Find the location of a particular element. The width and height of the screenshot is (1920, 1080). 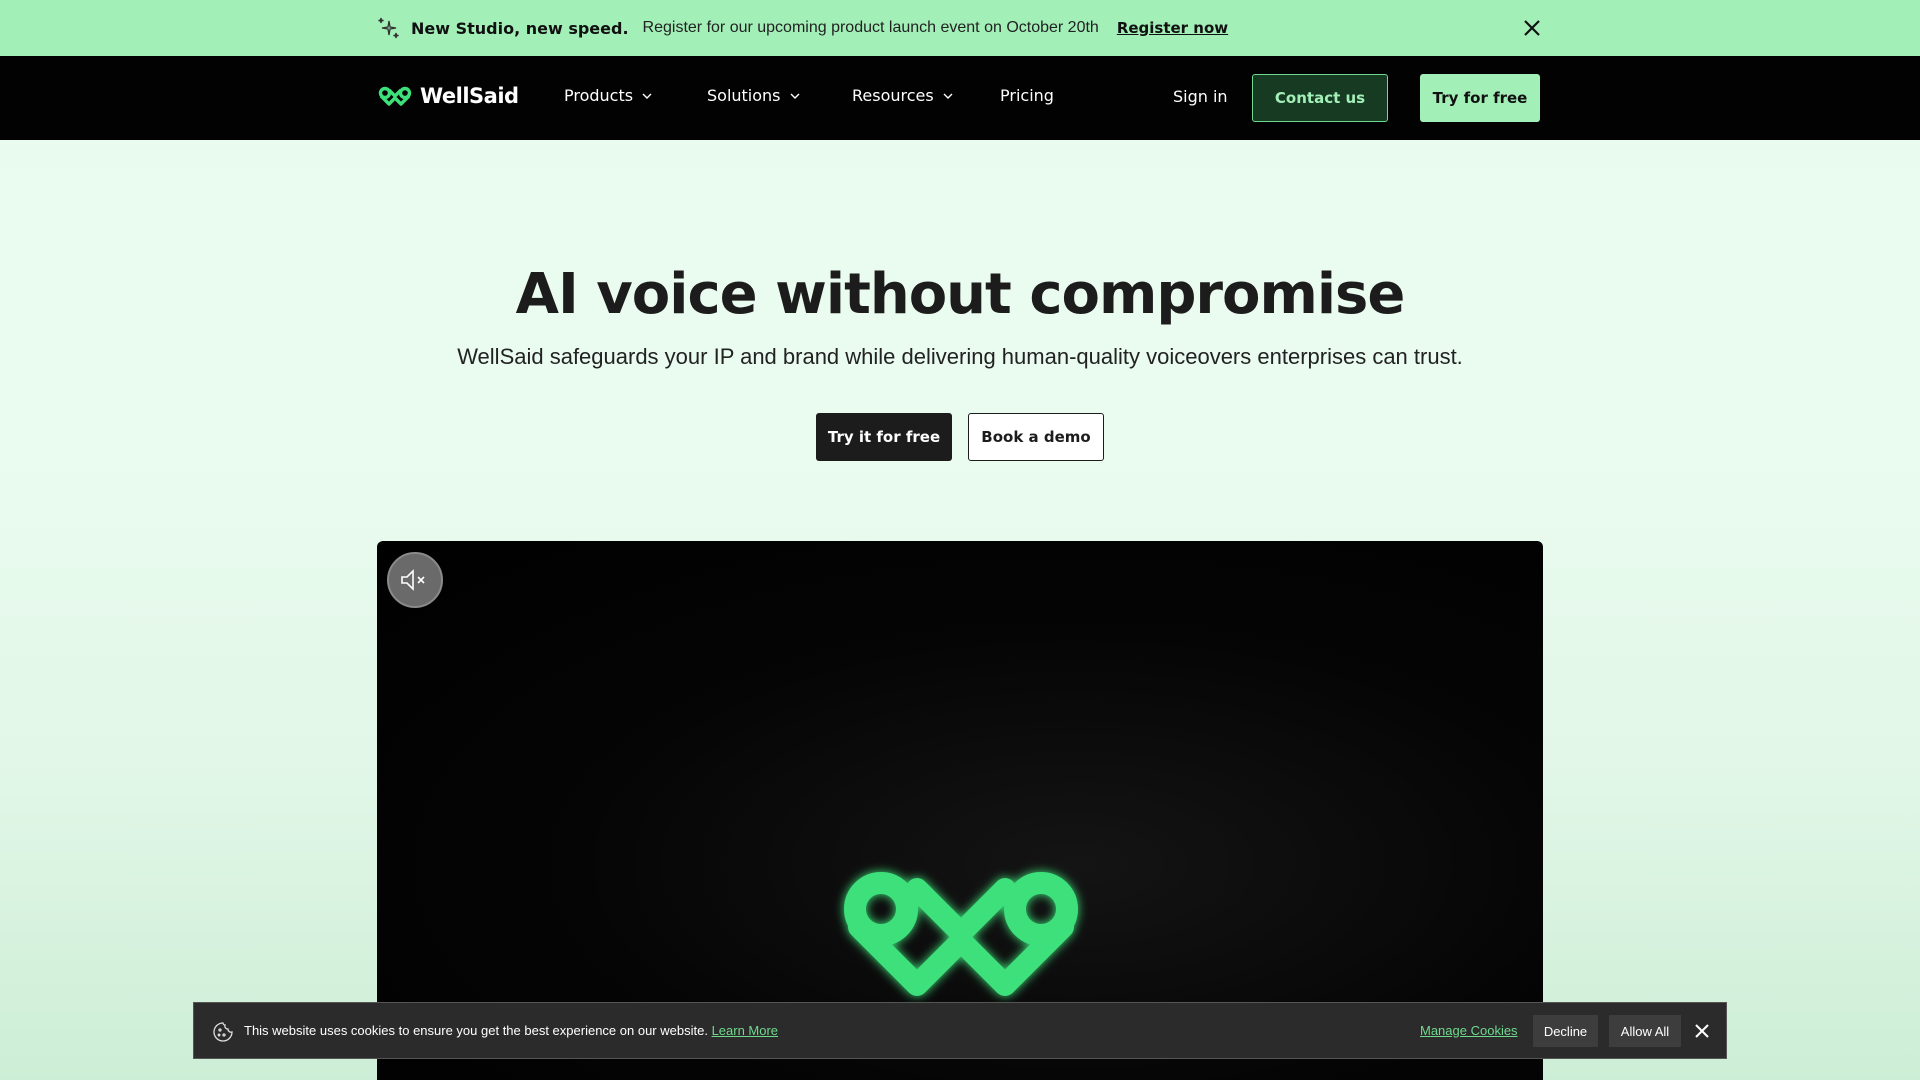

nav-products: Products is located at coordinates (608, 95).